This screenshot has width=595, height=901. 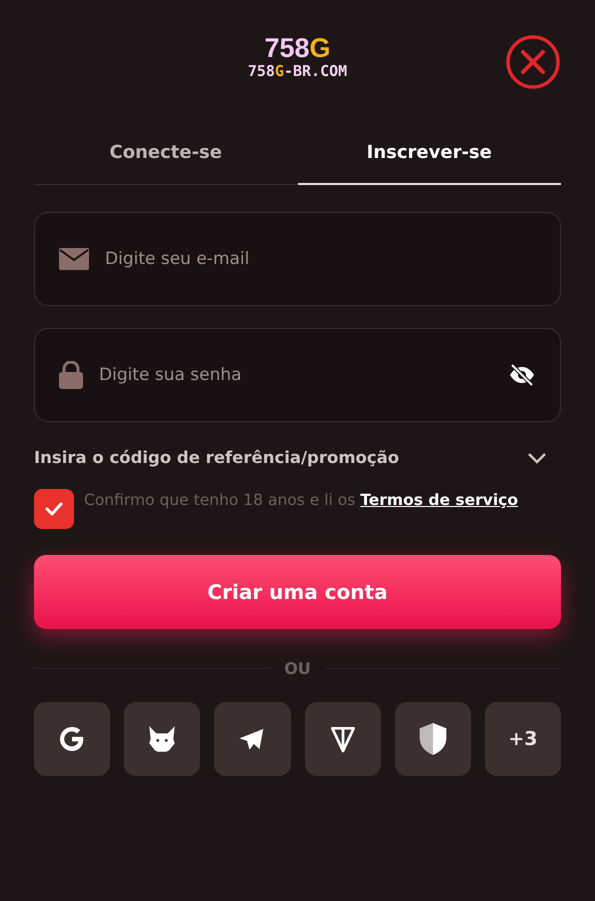 What do you see at coordinates (297, 457) in the screenshot?
I see `referral-code-toggle: Insira o código de referência/promoção` at bounding box center [297, 457].